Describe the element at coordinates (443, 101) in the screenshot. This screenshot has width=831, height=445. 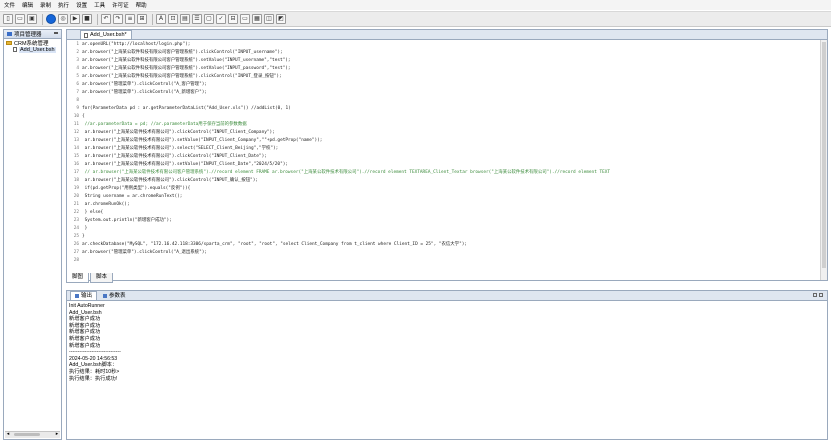
I see `code-line: 8` at that location.